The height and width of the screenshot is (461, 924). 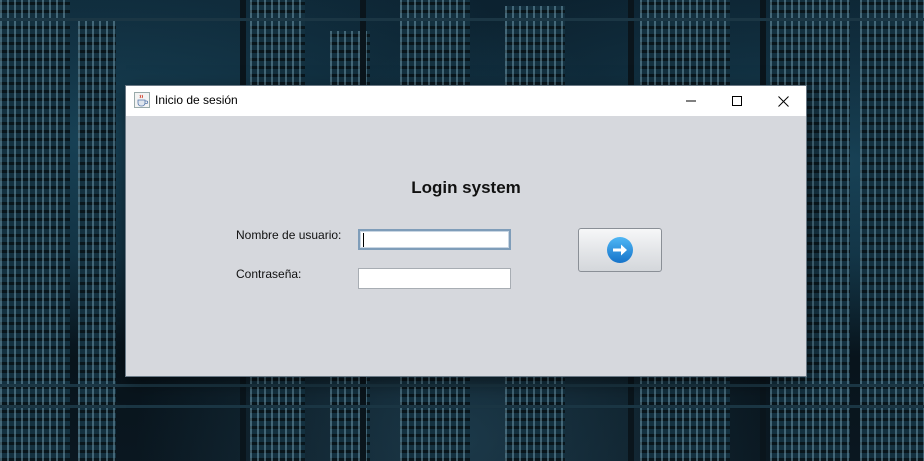 I want to click on form-heading: Login system, so click(x=466, y=187).